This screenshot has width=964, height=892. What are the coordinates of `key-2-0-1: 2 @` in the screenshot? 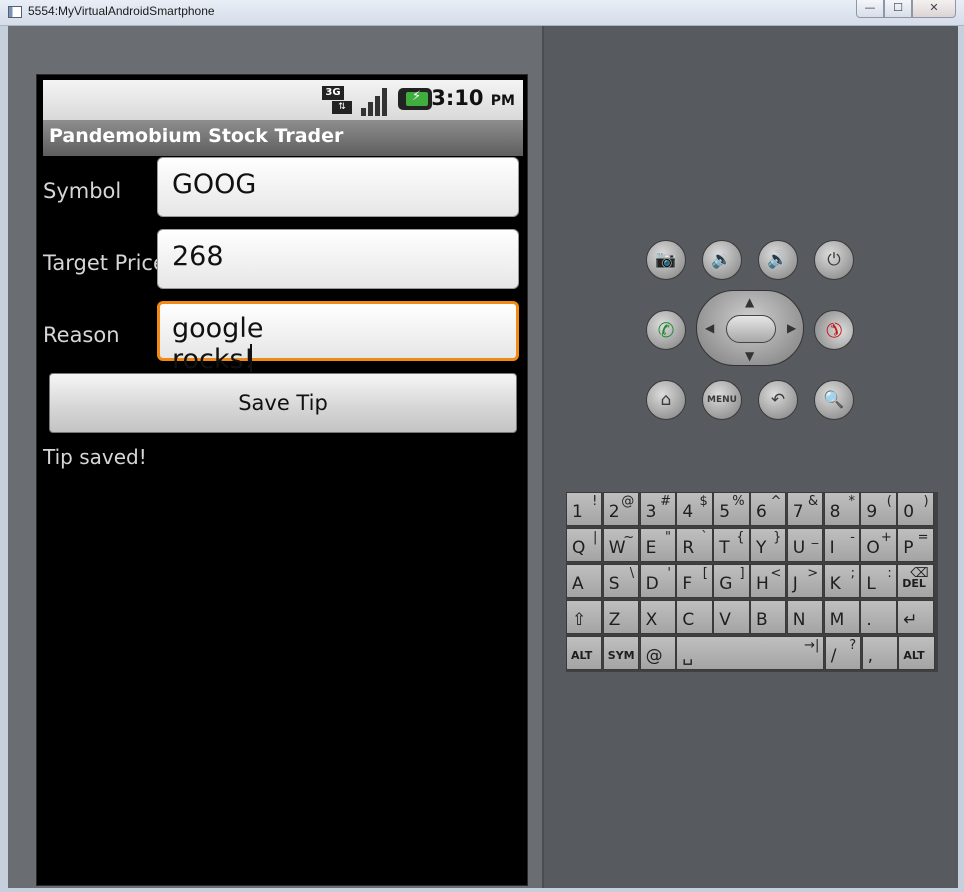 It's located at (621, 509).